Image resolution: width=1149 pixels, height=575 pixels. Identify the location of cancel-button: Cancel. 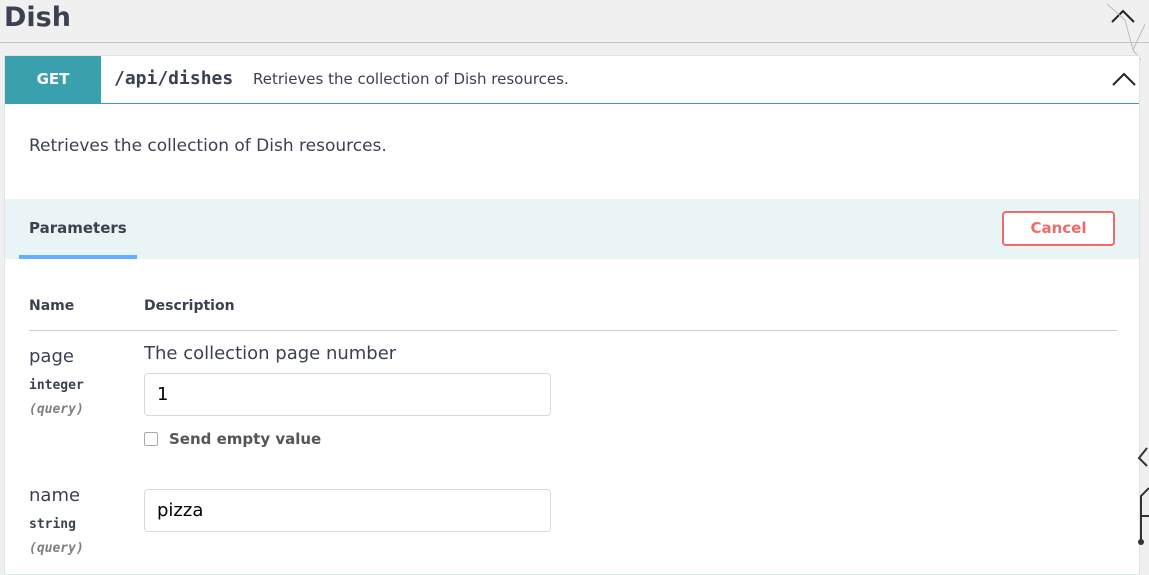
(1058, 228).